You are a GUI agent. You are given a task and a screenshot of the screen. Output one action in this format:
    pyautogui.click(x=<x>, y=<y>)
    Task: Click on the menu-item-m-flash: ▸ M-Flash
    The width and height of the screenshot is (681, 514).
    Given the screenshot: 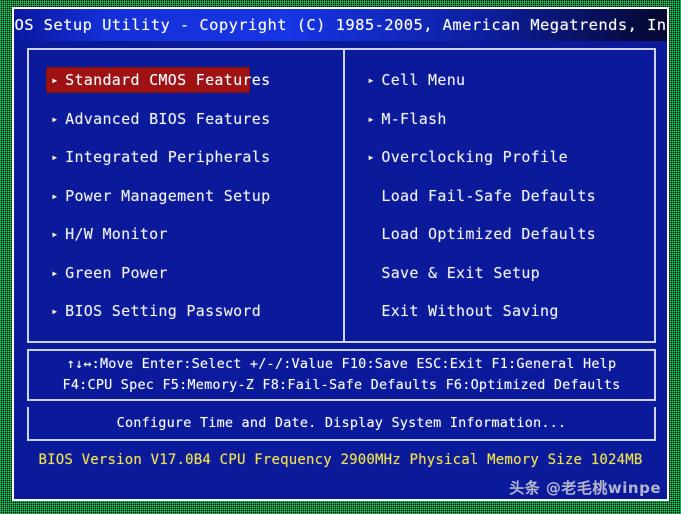 What is the action you would take?
    pyautogui.click(x=501, y=119)
    